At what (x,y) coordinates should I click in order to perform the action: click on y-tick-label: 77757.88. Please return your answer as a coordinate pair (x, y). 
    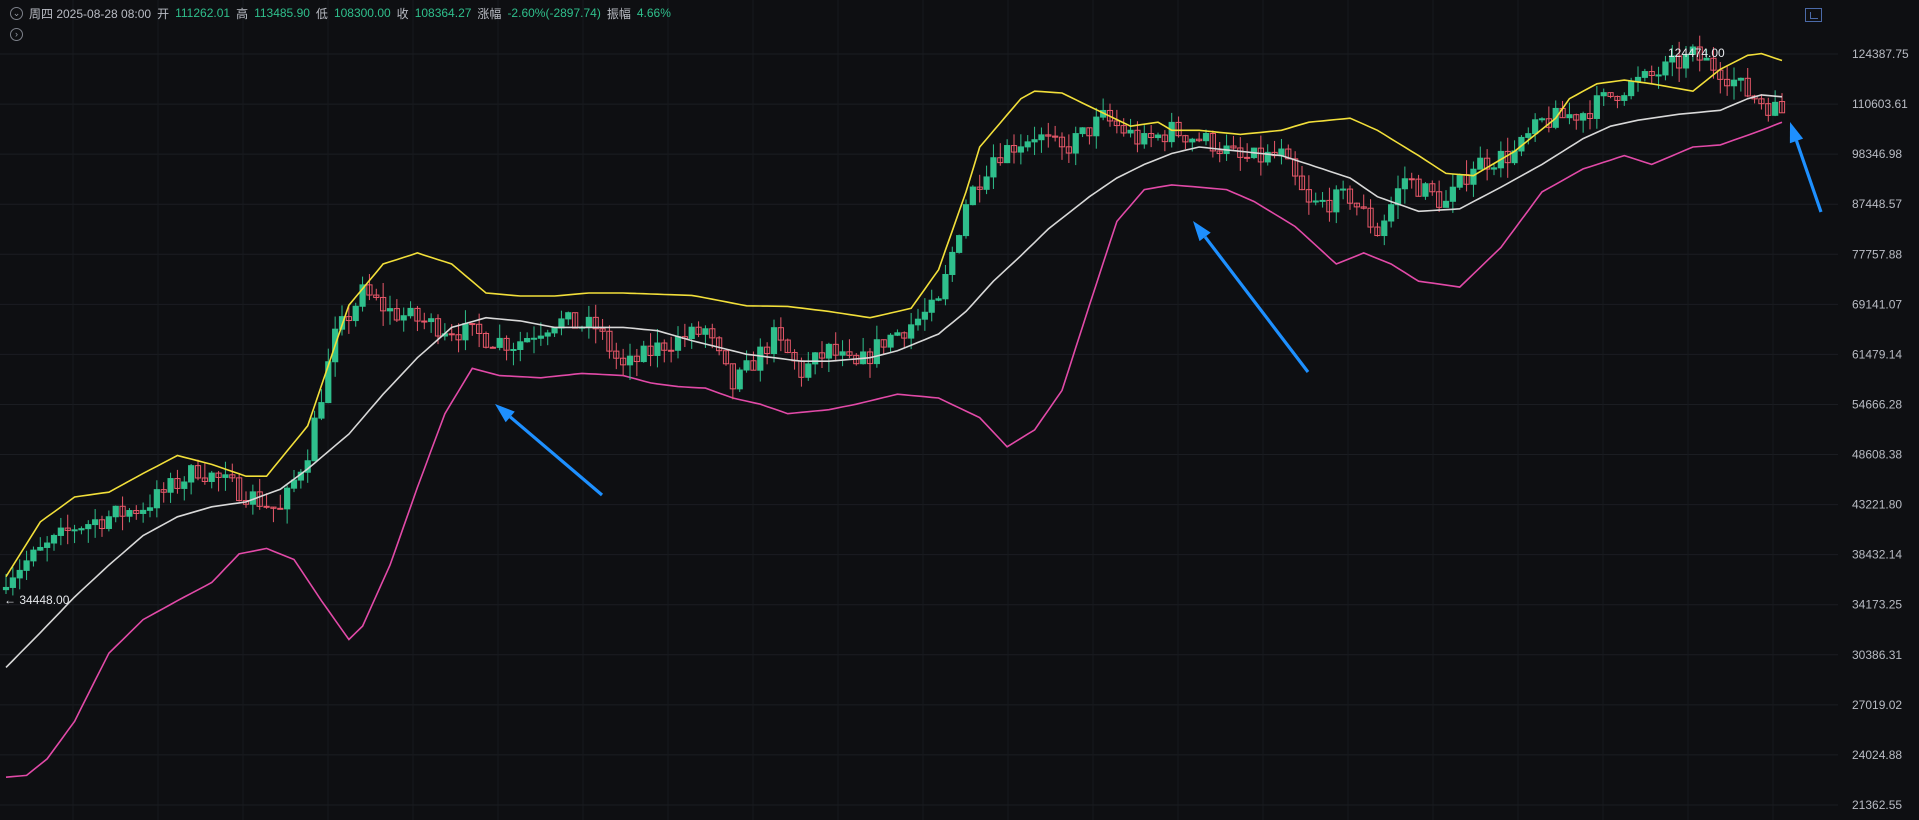
    Looking at the image, I should click on (1877, 254).